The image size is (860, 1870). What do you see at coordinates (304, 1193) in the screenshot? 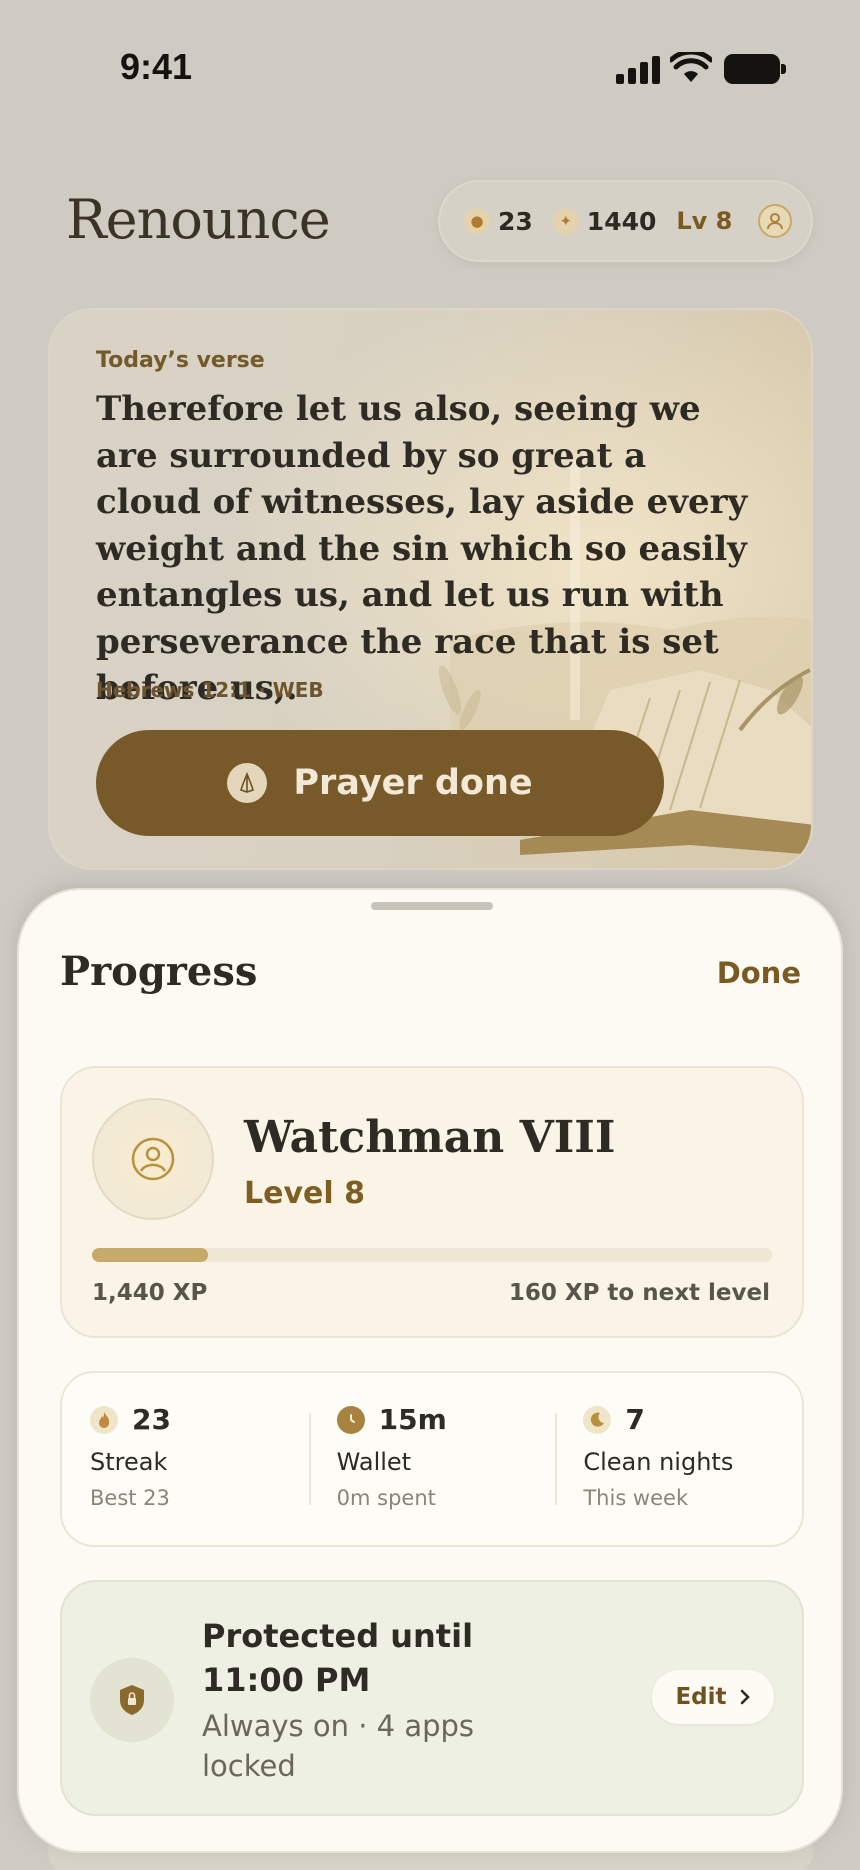
I see `level-number: Level 8` at bounding box center [304, 1193].